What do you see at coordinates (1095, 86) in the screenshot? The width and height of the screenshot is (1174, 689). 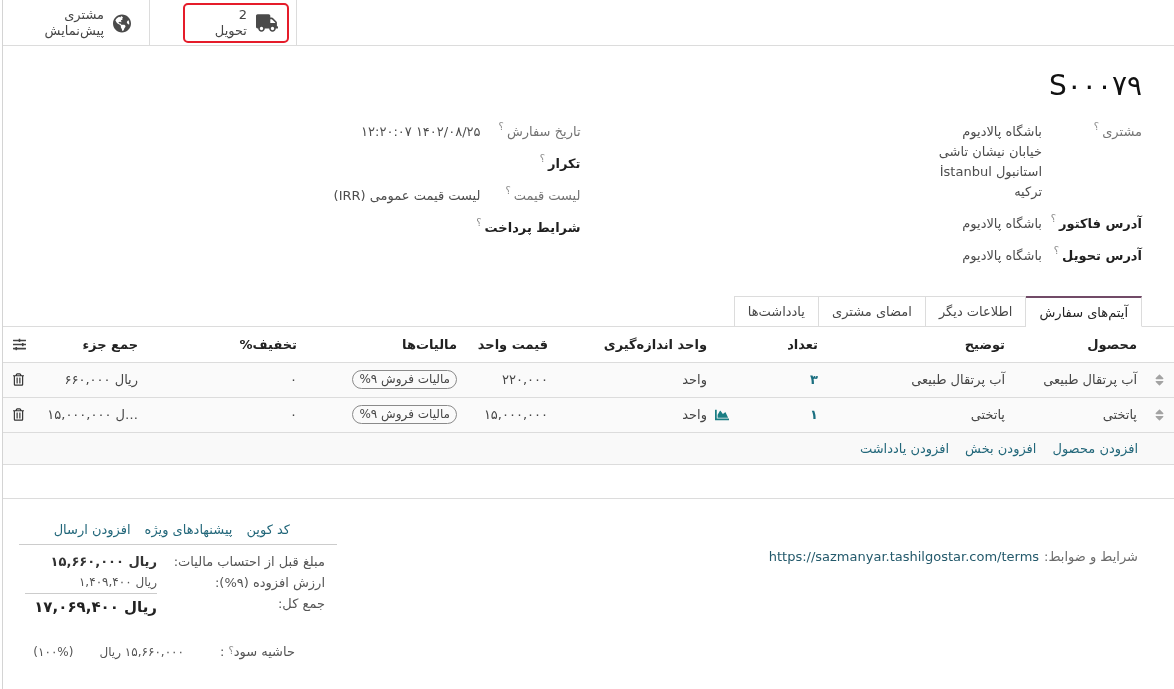 I see `record-title: S۰۰۰۷۹` at bounding box center [1095, 86].